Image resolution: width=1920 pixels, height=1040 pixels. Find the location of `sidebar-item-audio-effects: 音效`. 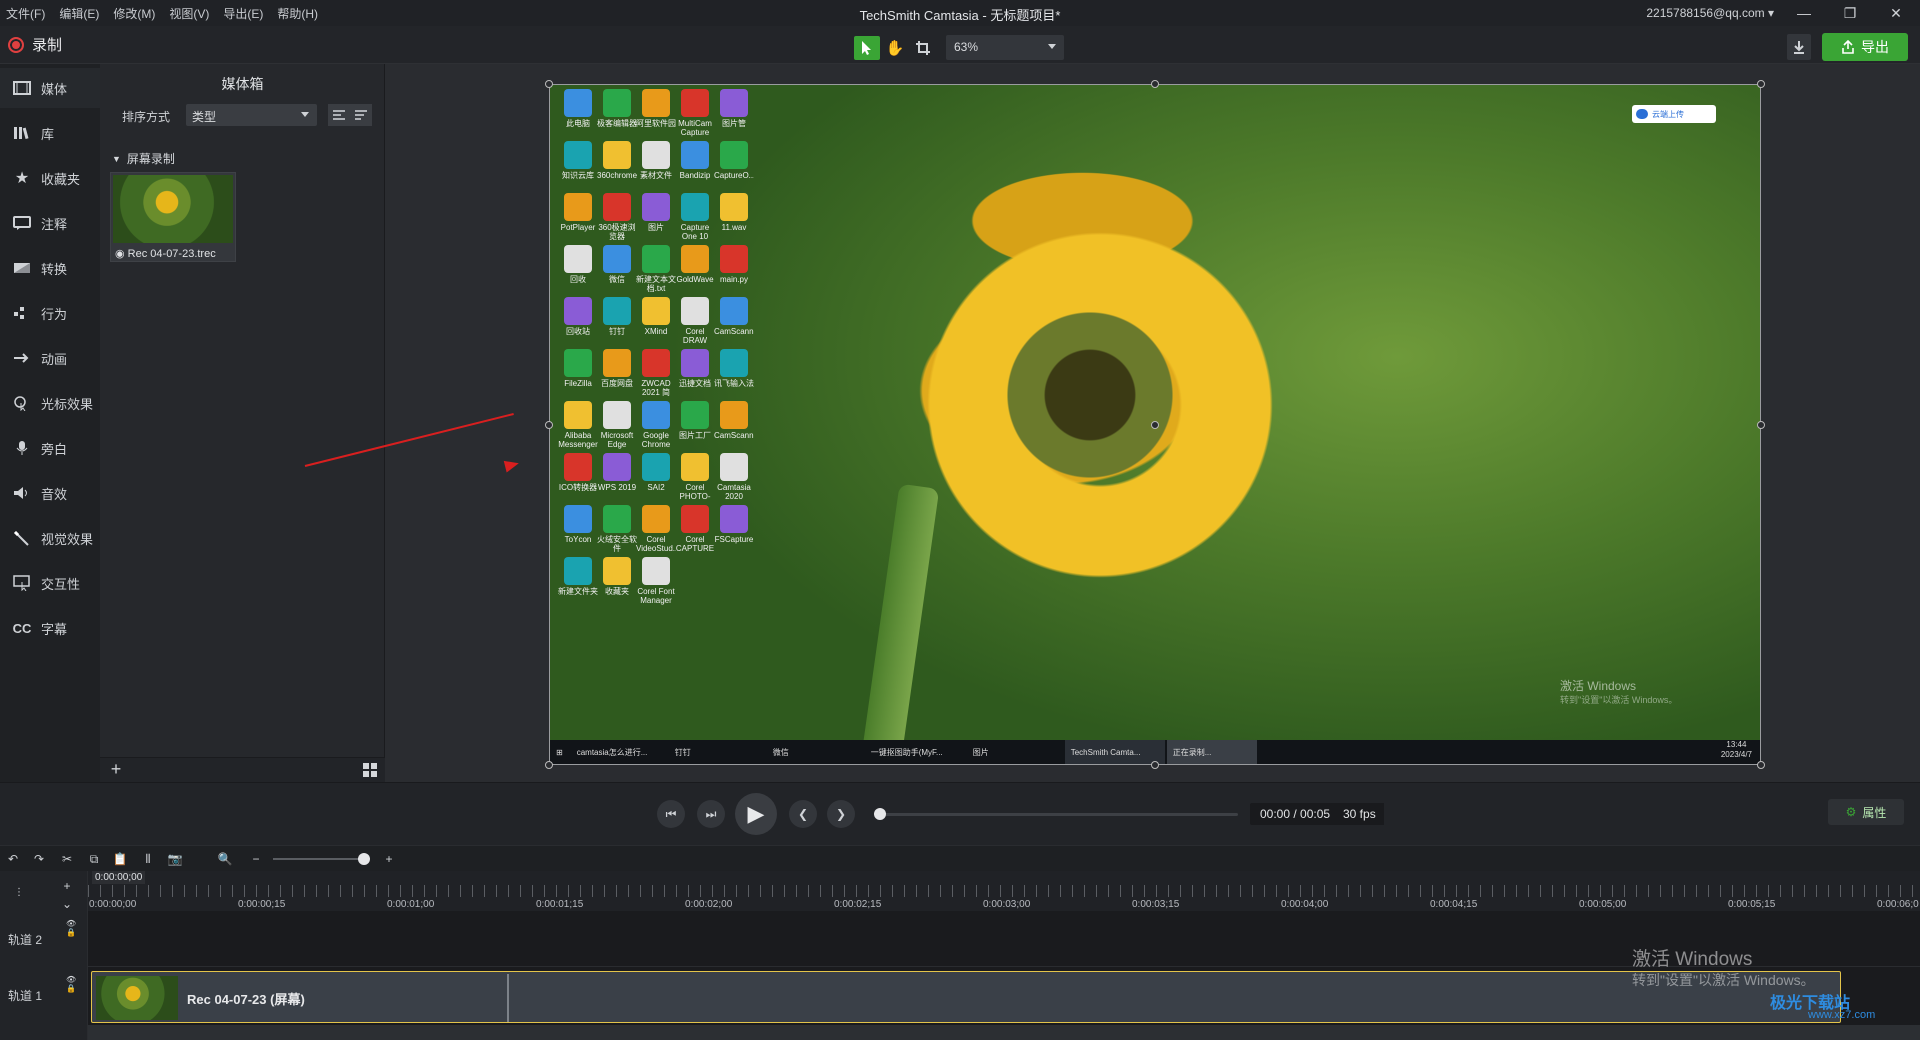

sidebar-item-audio-effects: 音效 is located at coordinates (50, 493).